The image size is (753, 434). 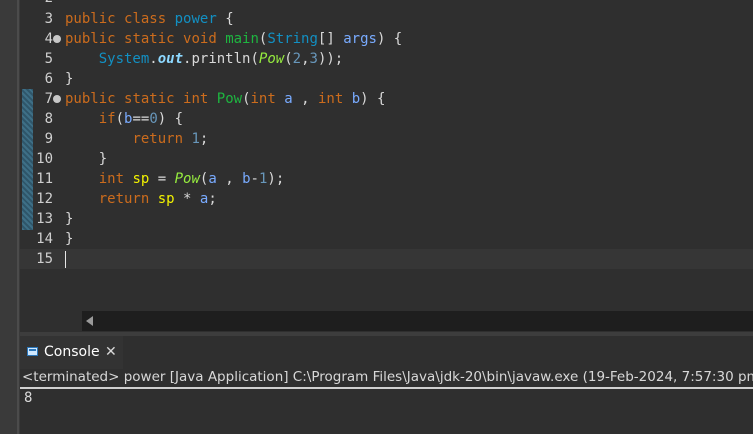 I want to click on line-number: 5, so click(x=48, y=59).